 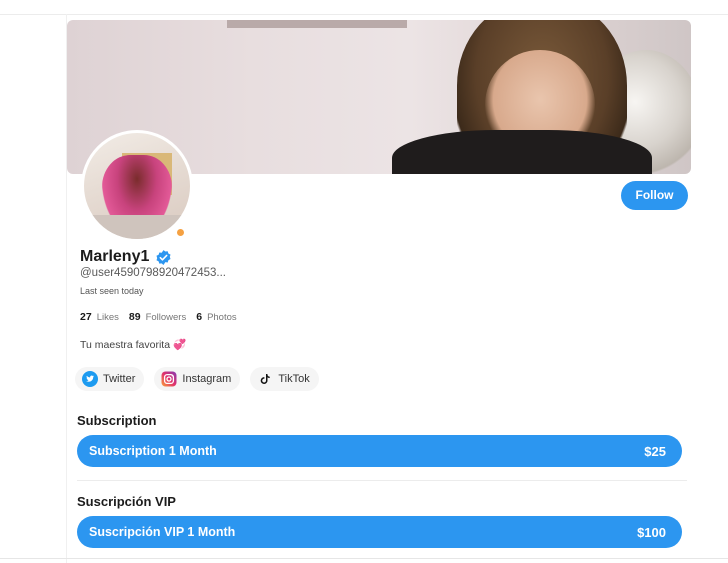 I want to click on stat-photos: 6 Photos, so click(x=216, y=317).